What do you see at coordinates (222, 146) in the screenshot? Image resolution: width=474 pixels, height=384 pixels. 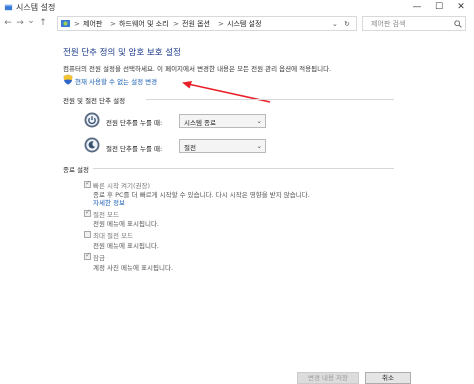 I see `sleep-button-select: 절전 ⌄` at bounding box center [222, 146].